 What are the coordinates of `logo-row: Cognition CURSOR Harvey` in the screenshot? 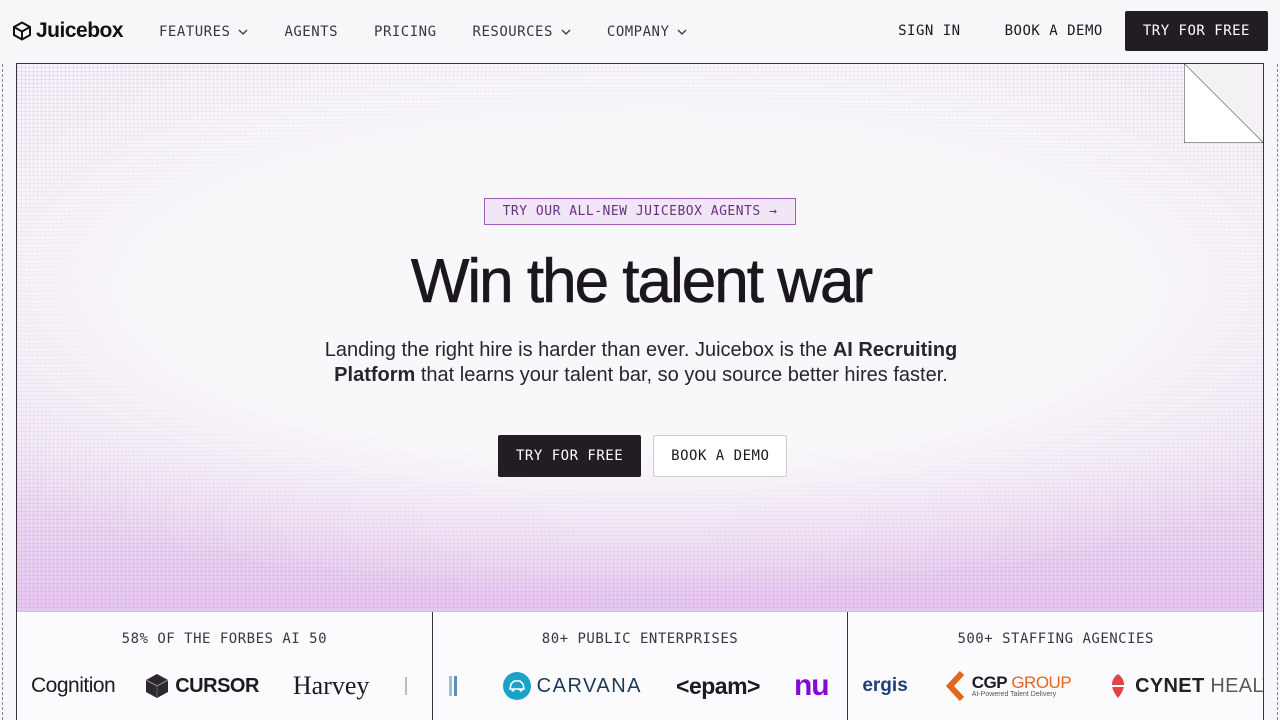 It's located at (219, 686).